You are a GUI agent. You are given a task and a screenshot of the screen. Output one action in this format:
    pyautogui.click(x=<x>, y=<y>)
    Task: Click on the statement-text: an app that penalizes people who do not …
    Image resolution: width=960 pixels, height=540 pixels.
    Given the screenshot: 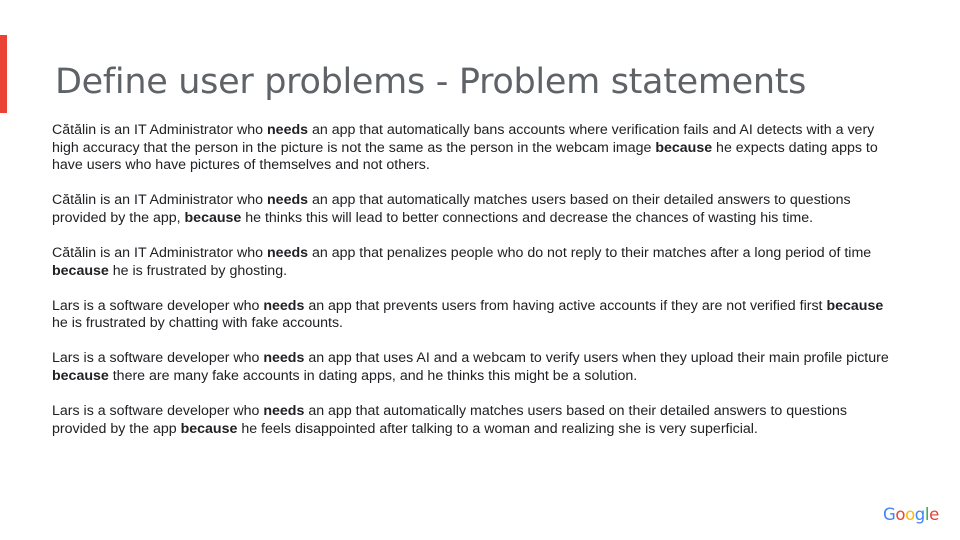 What is the action you would take?
    pyautogui.click(x=590, y=252)
    